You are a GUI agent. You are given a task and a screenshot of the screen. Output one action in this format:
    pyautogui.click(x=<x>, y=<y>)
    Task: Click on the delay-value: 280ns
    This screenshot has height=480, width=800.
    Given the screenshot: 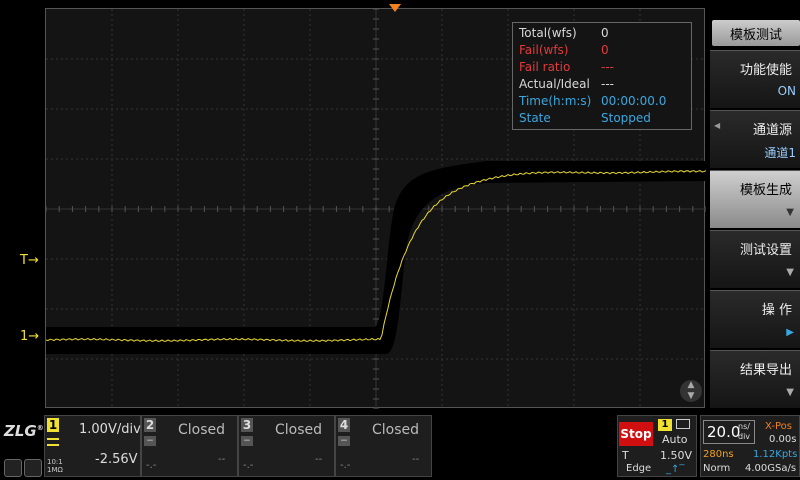 What is the action you would take?
    pyautogui.click(x=718, y=454)
    